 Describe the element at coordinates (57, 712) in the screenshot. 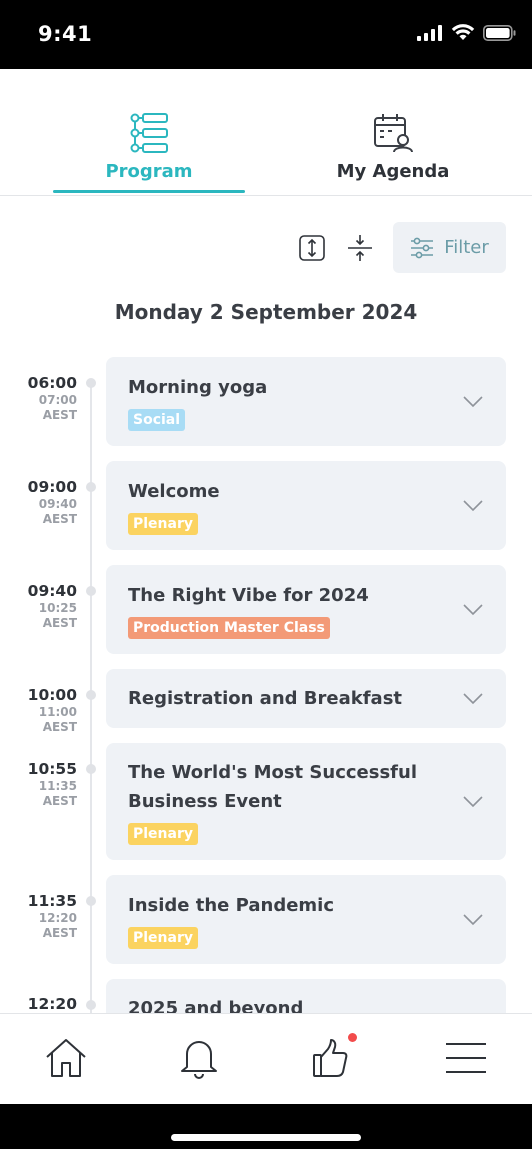

I see `session-alt-time: 11:00` at that location.